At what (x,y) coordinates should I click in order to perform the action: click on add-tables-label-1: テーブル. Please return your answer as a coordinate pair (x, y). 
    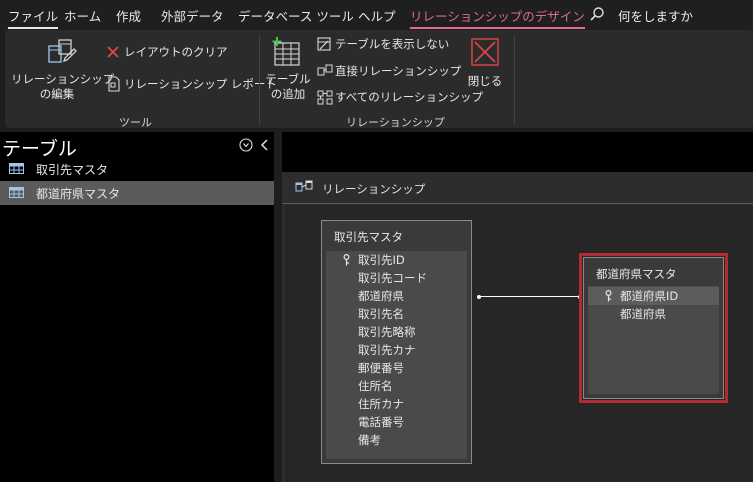
    Looking at the image, I should click on (288, 79).